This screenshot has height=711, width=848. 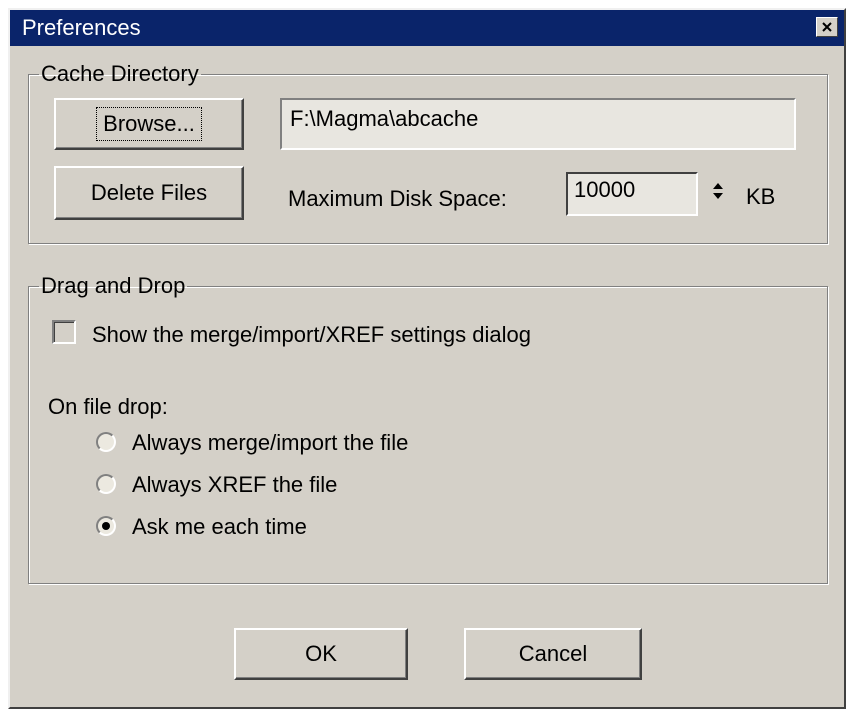 What do you see at coordinates (106, 442) in the screenshot?
I see `radio-always-merge` at bounding box center [106, 442].